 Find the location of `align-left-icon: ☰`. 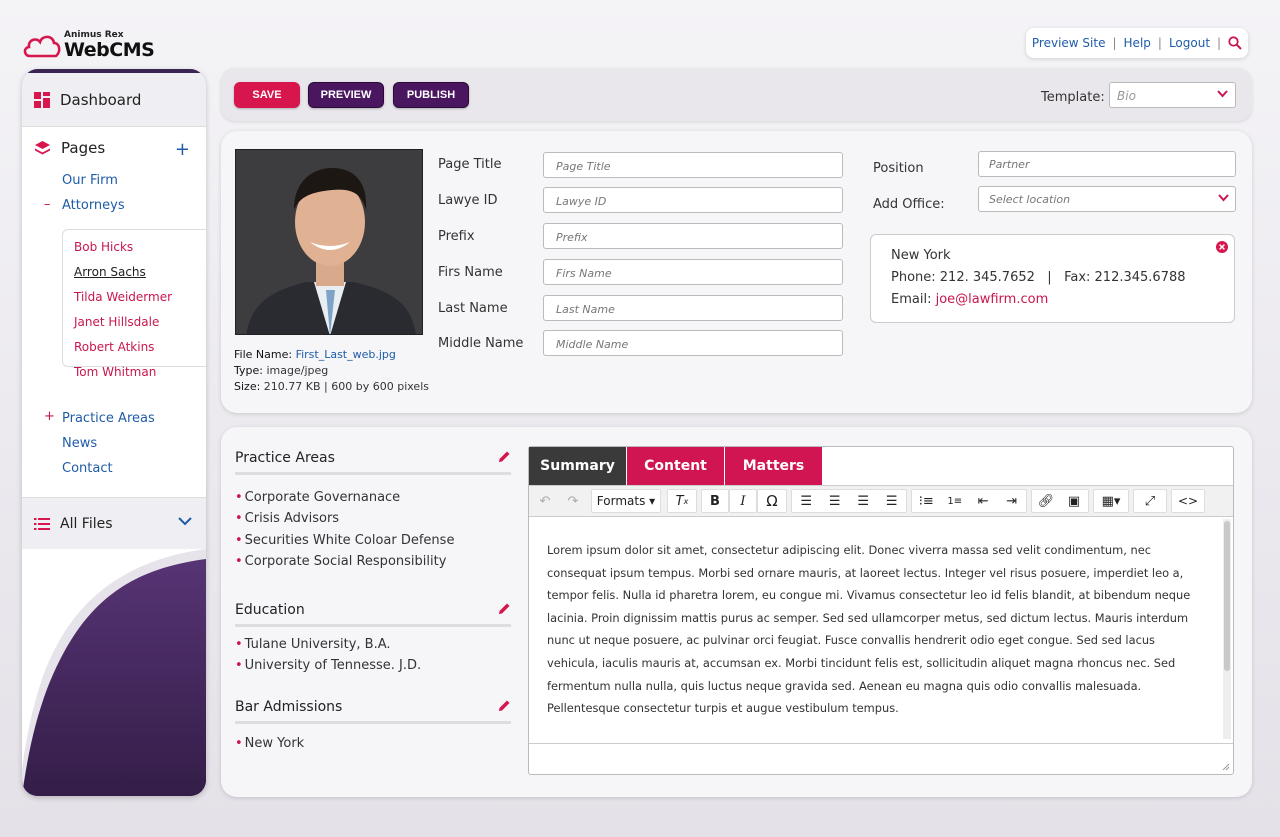

align-left-icon: ☰ is located at coordinates (806, 501).